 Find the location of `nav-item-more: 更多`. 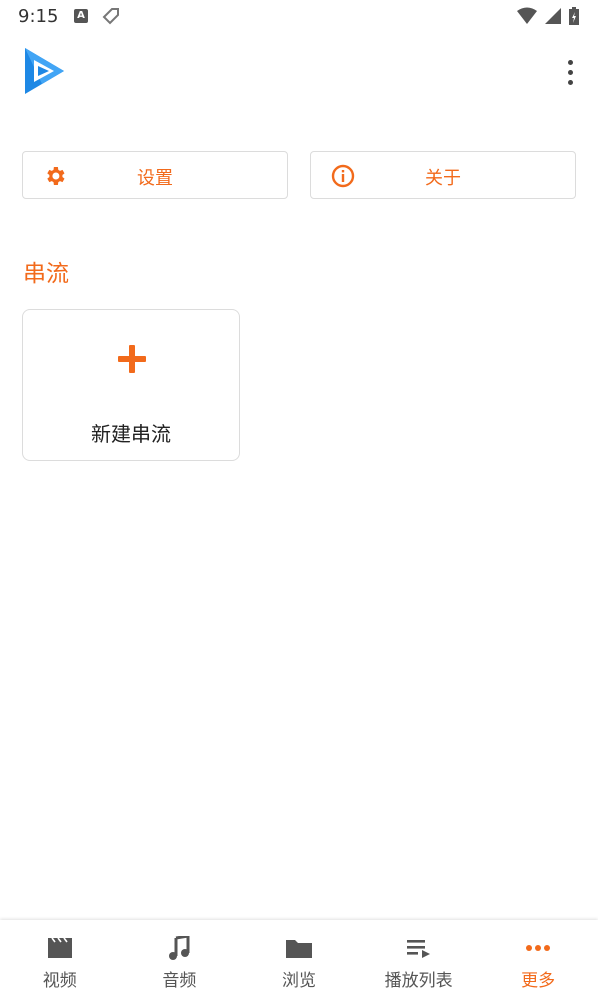

nav-item-more: 更多 is located at coordinates (538, 959).